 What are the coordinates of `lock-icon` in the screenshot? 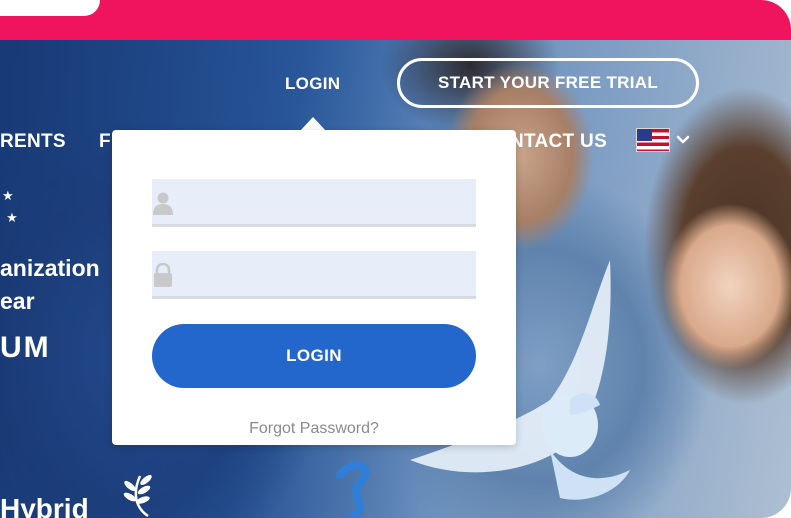 It's located at (163, 275).